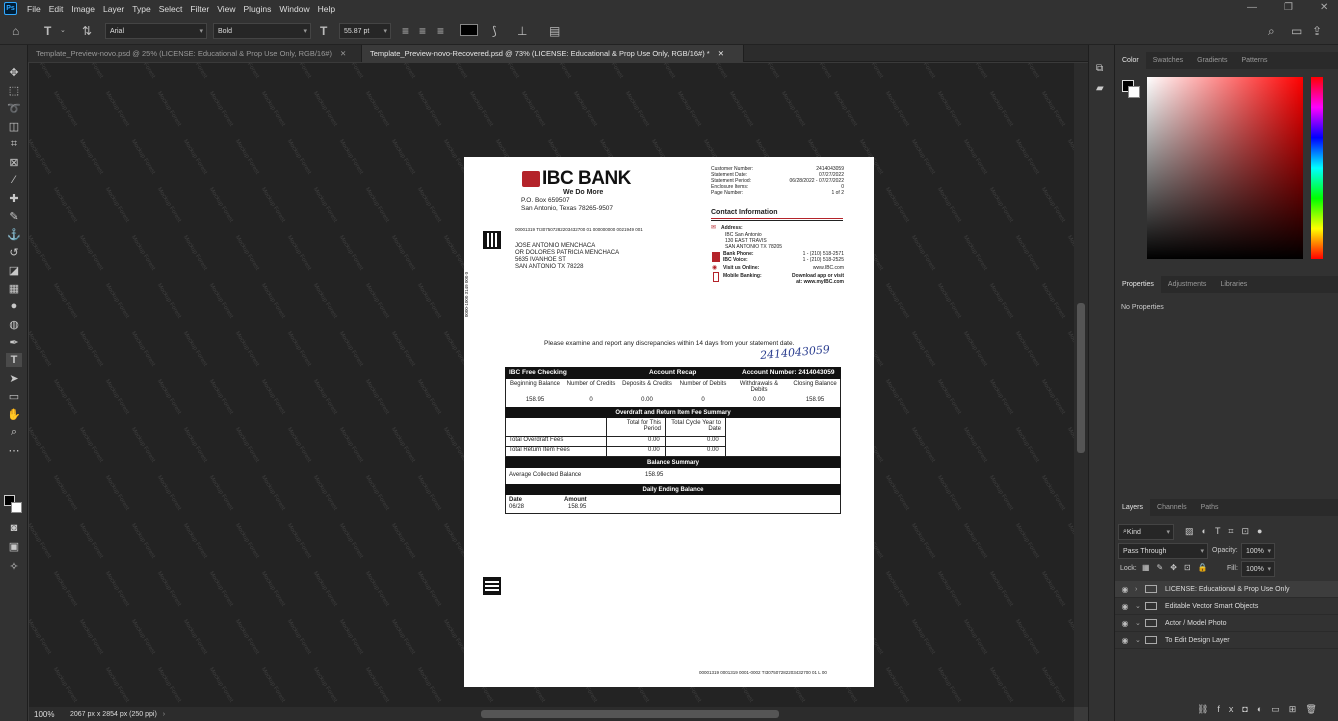  Describe the element at coordinates (1134, 92) in the screenshot. I see `color-bg-swatch` at that location.